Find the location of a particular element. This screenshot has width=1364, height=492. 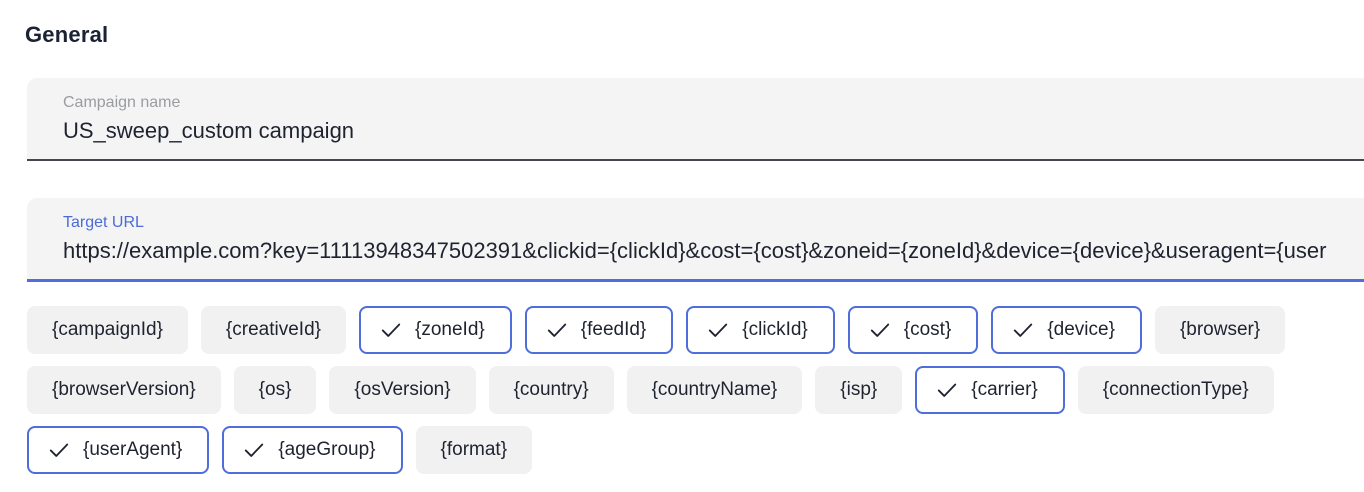

token-chip-selected: {carrier} is located at coordinates (990, 390).